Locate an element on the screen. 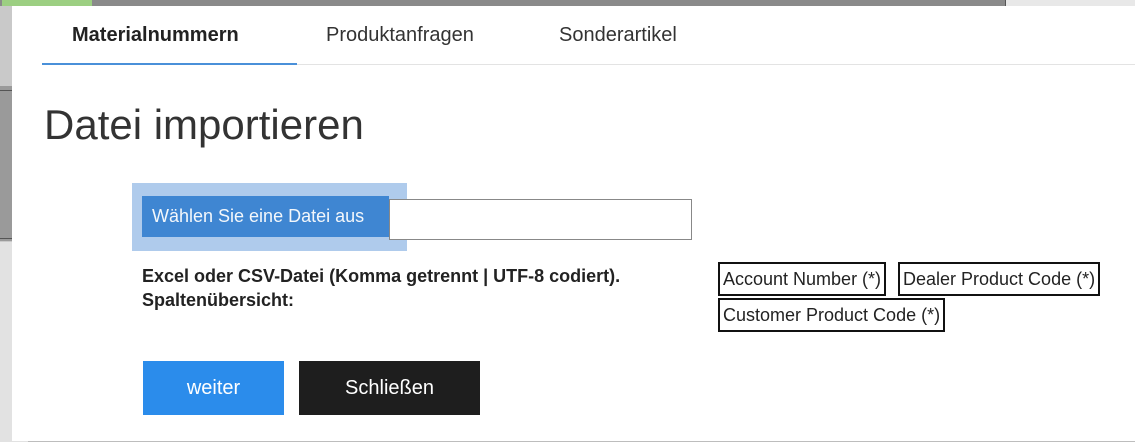 The height and width of the screenshot is (442, 1135). active-tab-indicator is located at coordinates (169, 64).